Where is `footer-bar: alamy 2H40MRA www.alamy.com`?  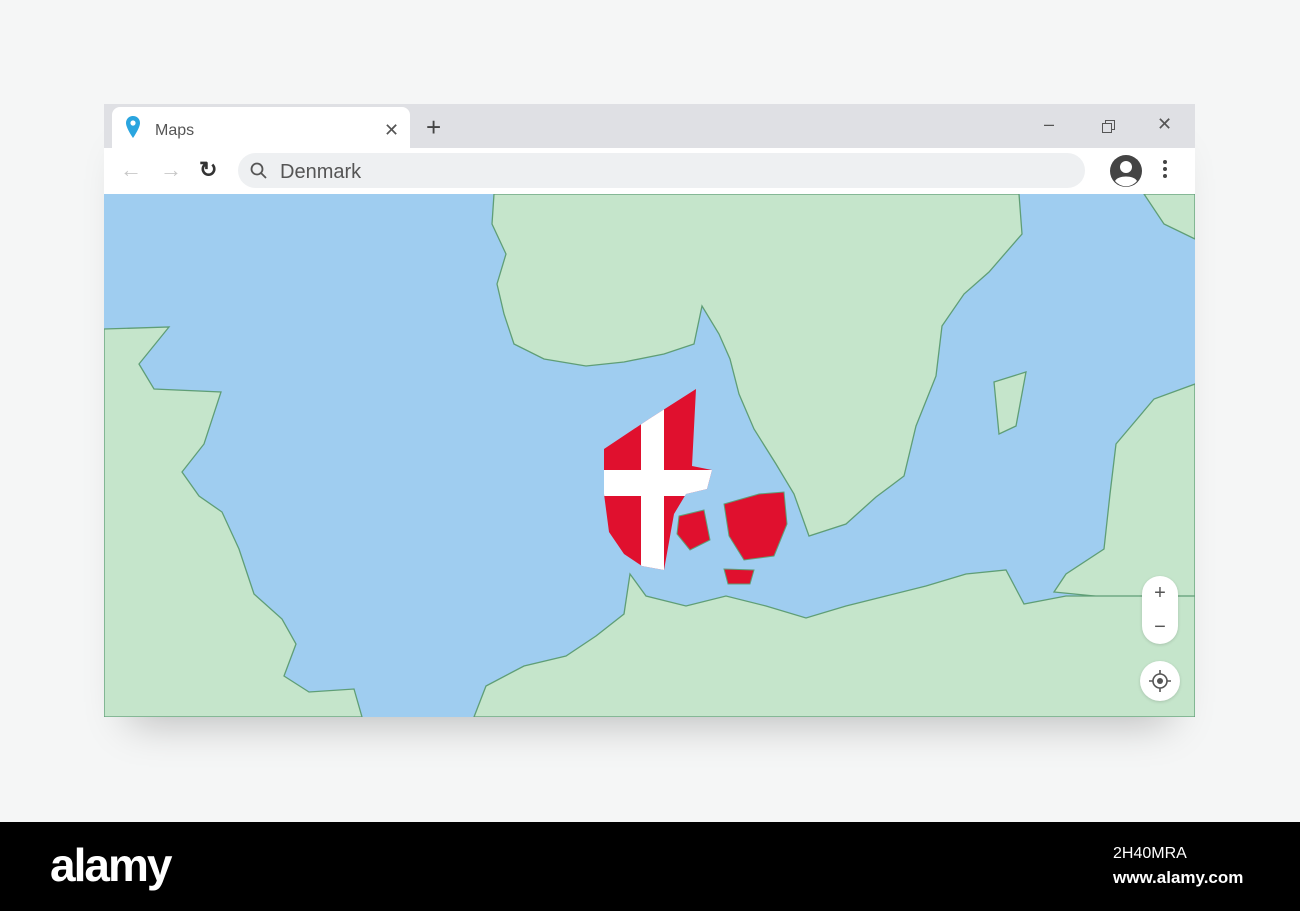
footer-bar: alamy 2H40MRA www.alamy.com is located at coordinates (650, 866).